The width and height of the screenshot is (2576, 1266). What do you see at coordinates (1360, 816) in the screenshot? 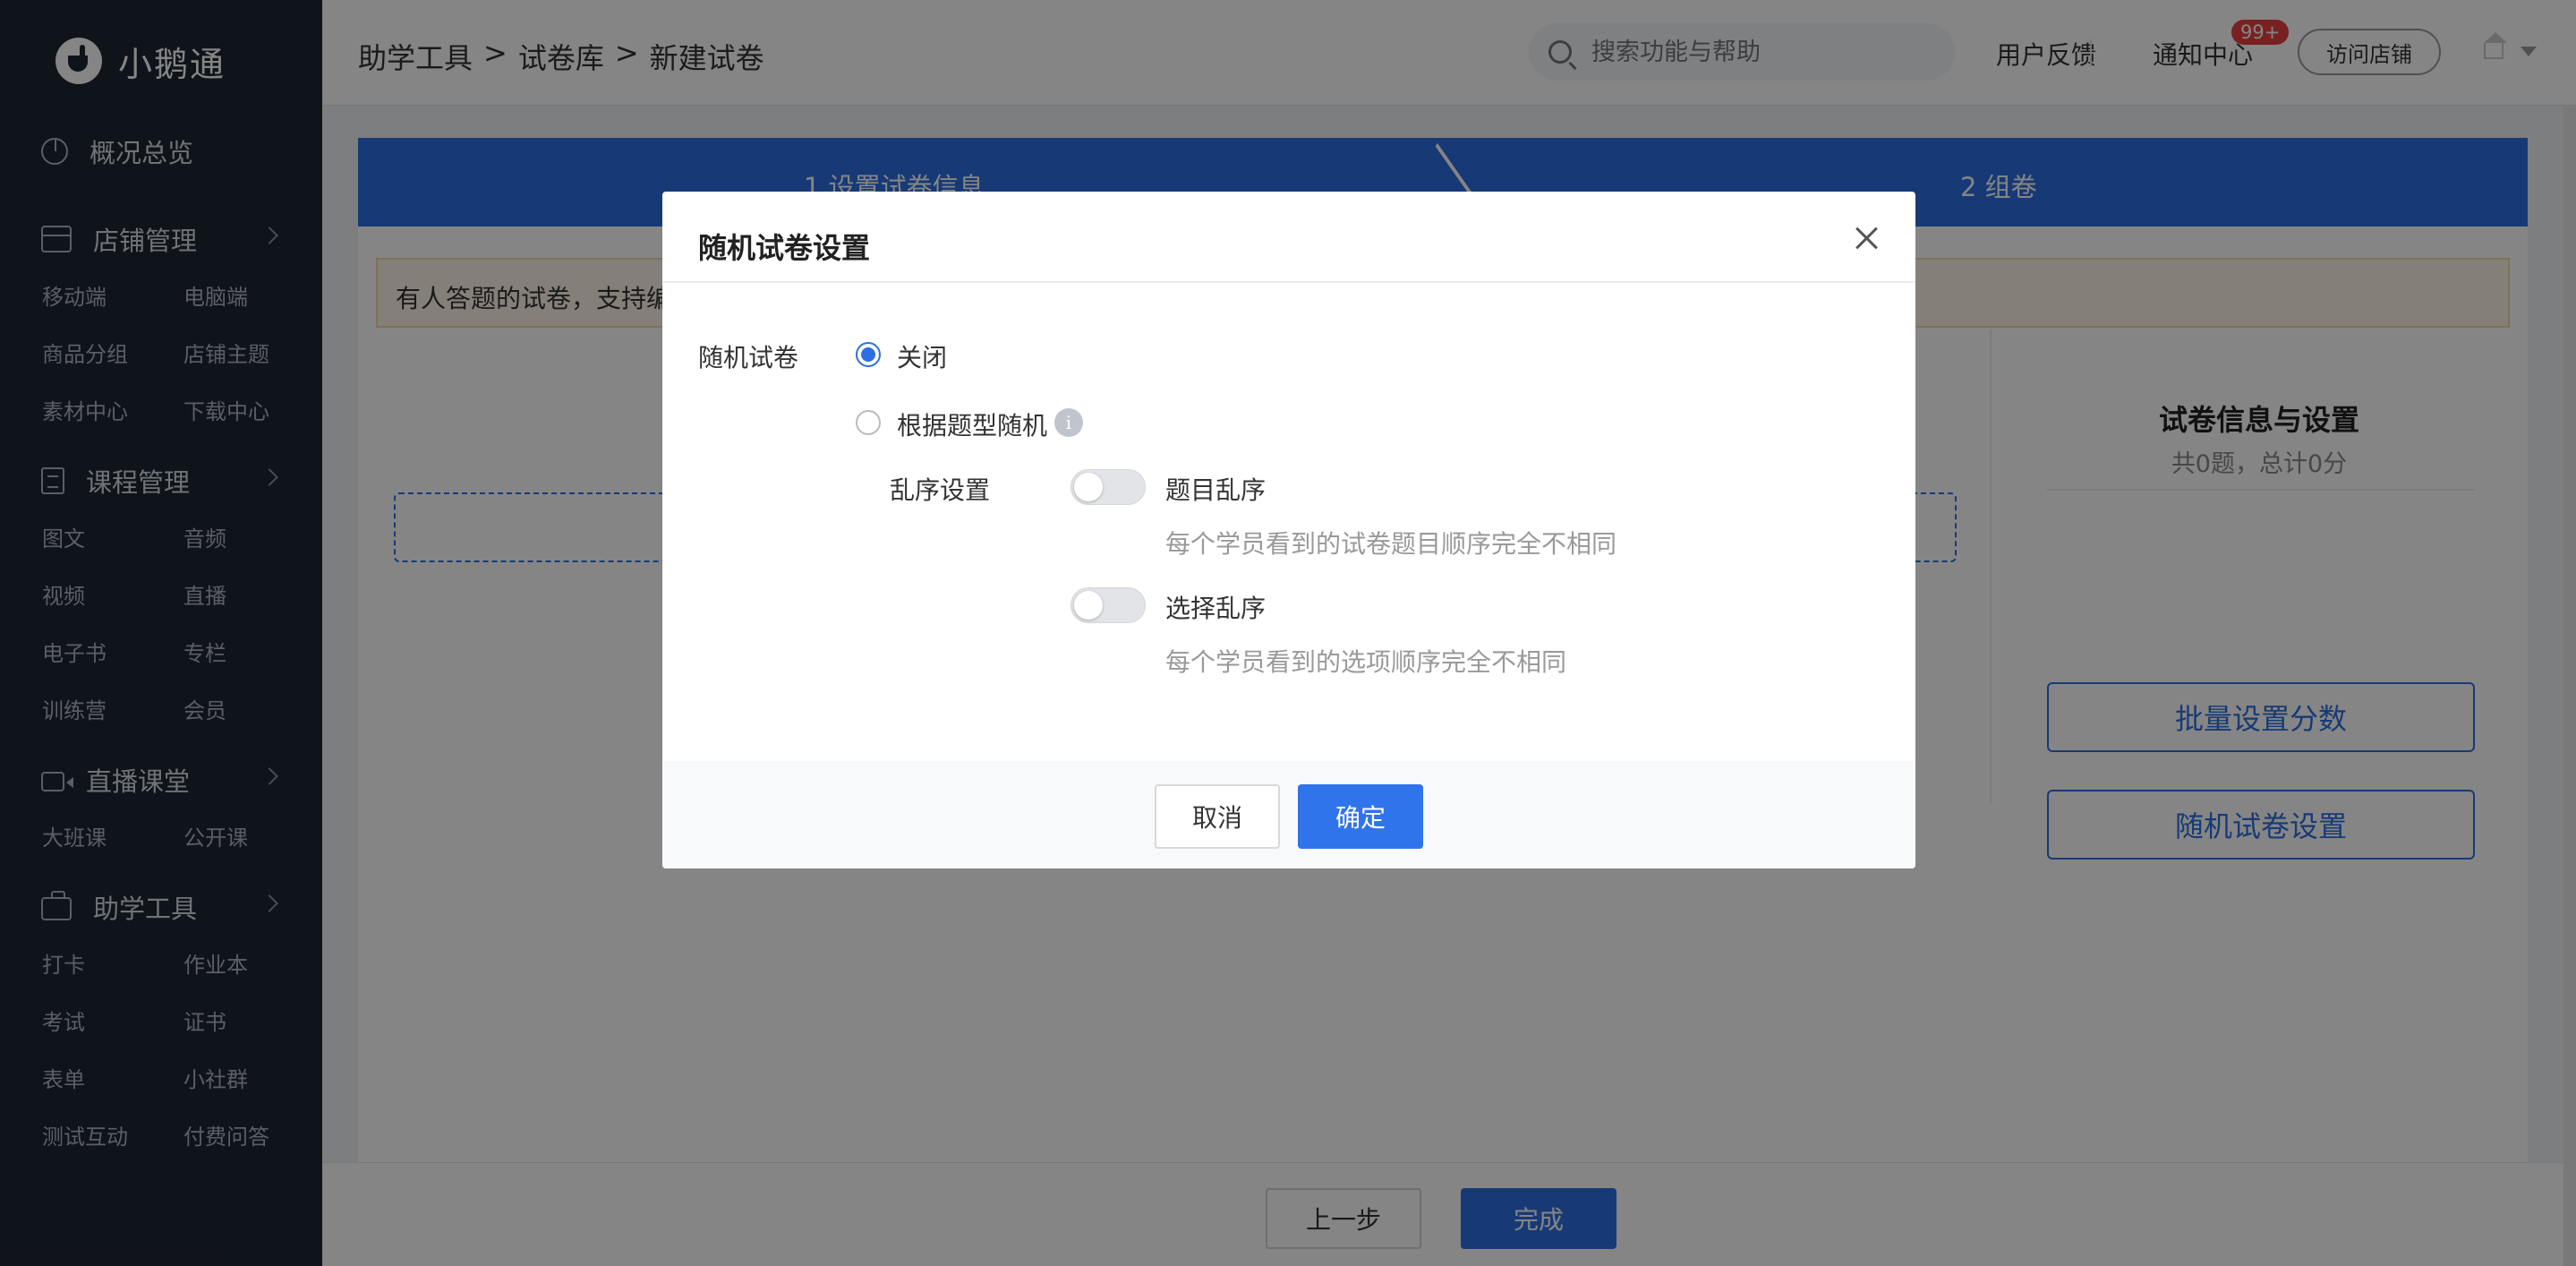
I see `confirm-button: 确定` at bounding box center [1360, 816].